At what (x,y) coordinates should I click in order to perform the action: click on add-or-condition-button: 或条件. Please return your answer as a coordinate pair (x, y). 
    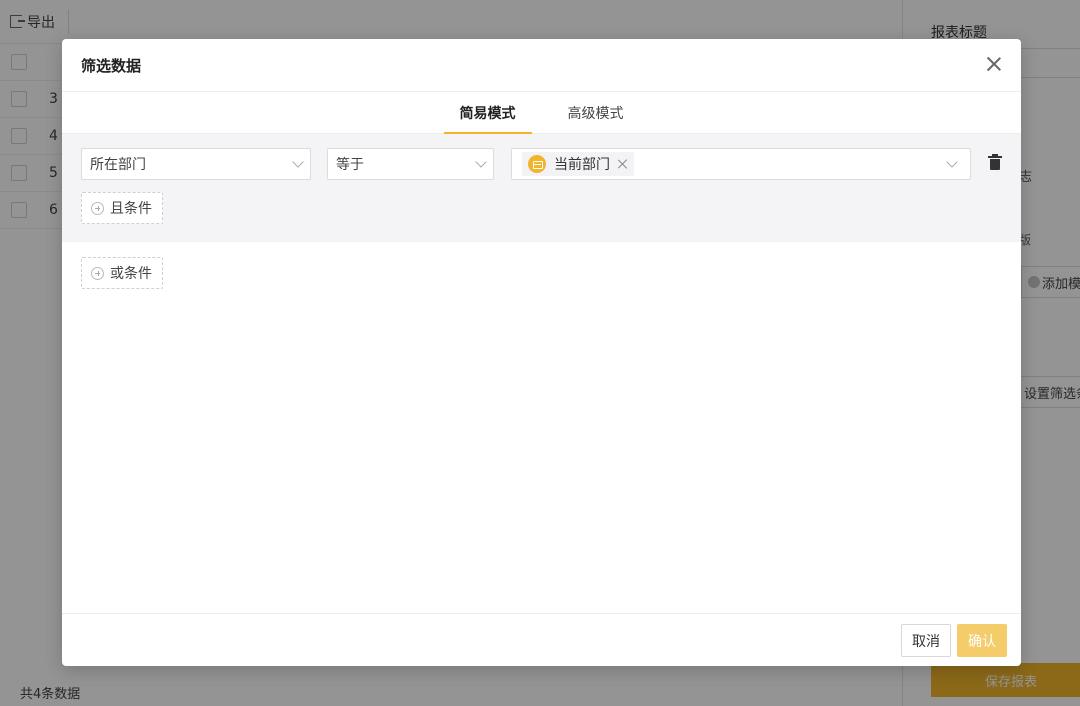
    Looking at the image, I should click on (122, 273).